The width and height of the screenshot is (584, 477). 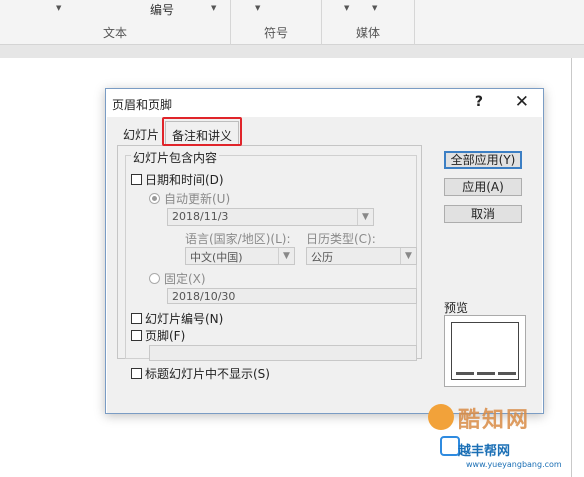 I want to click on include-group-title: 幻灯片包含内容, so click(x=175, y=157).